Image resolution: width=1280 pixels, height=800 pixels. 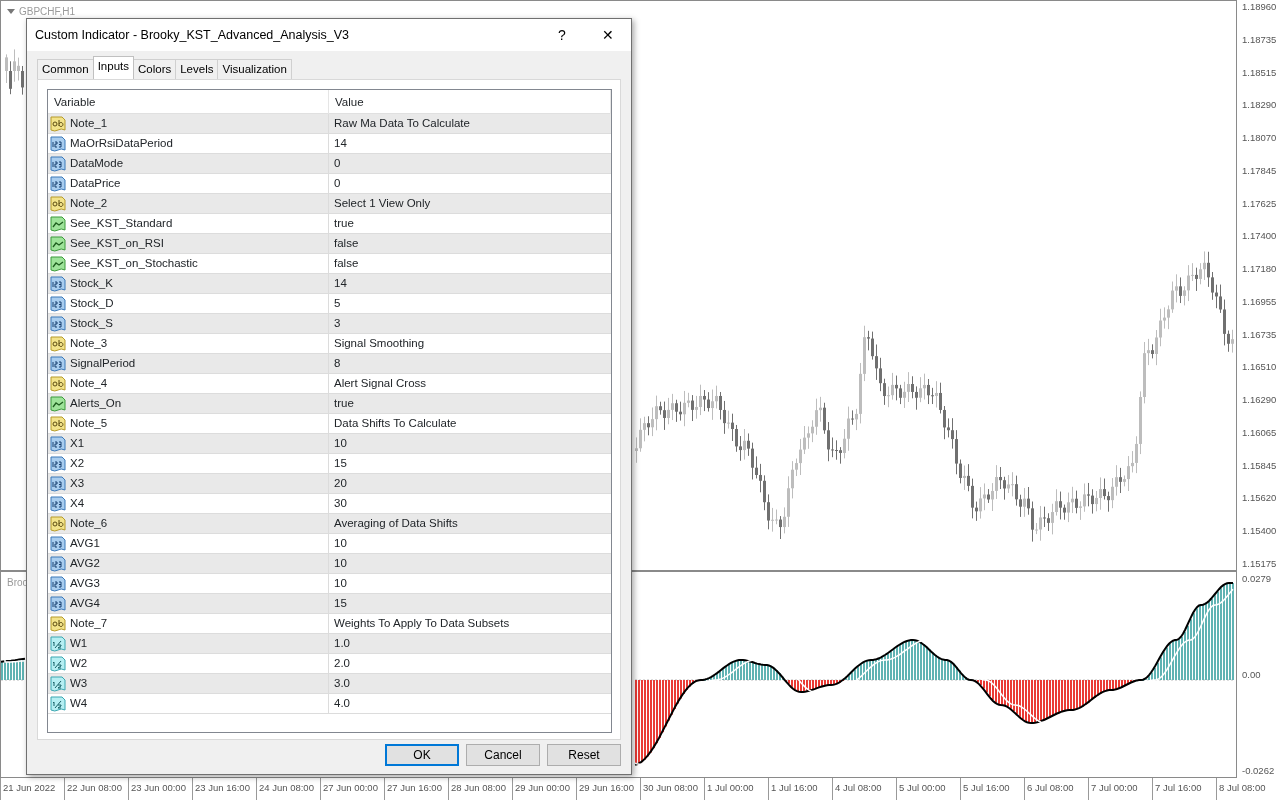 I want to click on variable-name: Note_7, so click(x=89, y=623).